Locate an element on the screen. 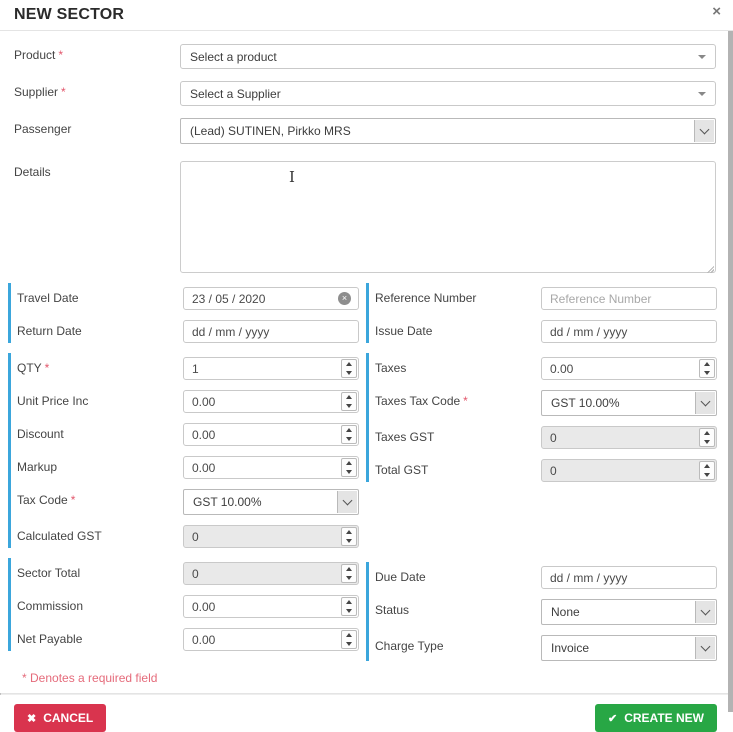 This screenshot has width=733, height=732. net-payable-input is located at coordinates (271, 639).